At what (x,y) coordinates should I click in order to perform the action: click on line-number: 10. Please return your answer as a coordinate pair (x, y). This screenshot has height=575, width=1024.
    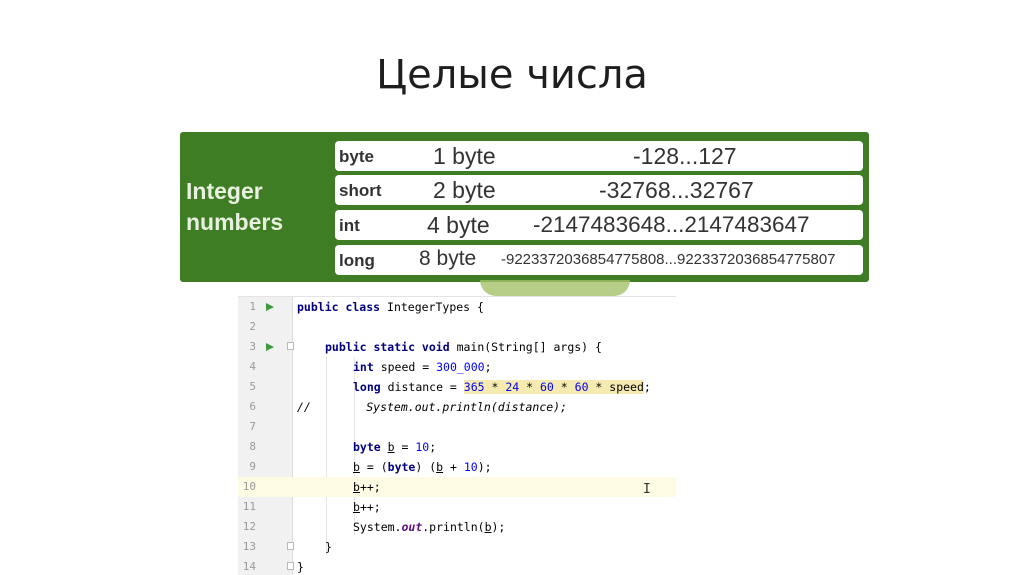
    Looking at the image, I should click on (249, 486).